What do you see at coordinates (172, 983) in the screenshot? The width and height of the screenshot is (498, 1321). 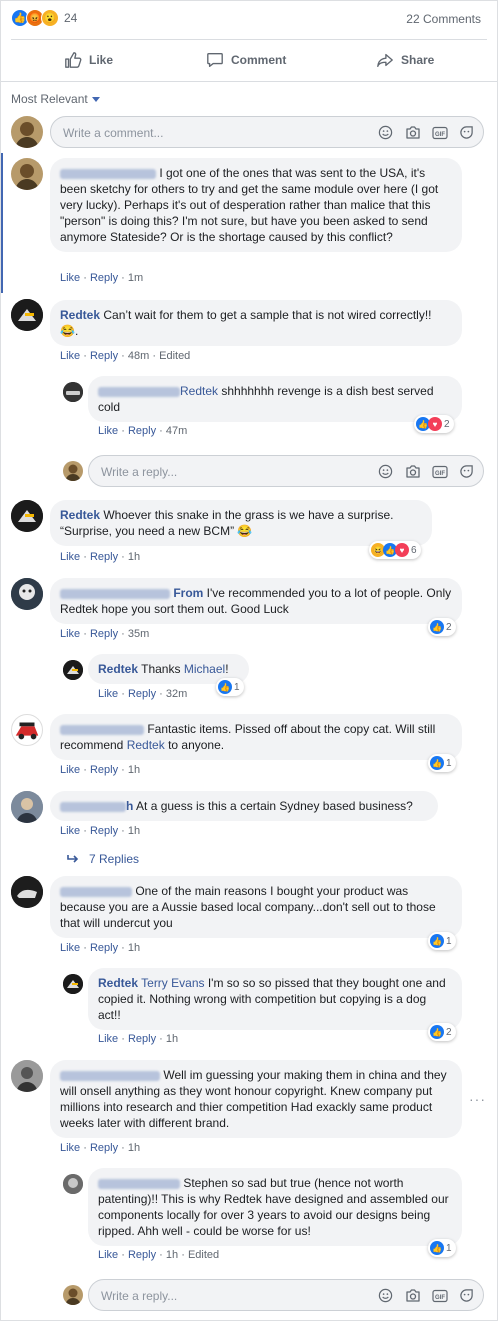 I see `mention: Terry Evans` at bounding box center [172, 983].